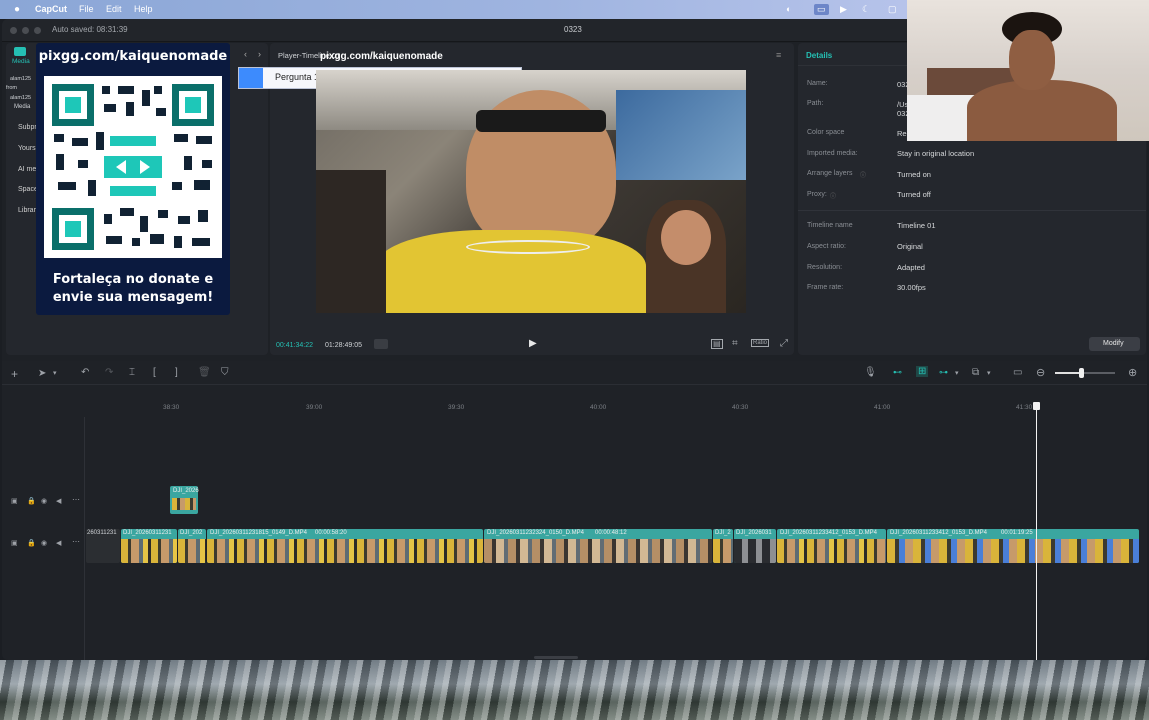 The image size is (1149, 720). Describe the element at coordinates (51, 9) in the screenshot. I see `menu-app-name: CapCut` at that location.